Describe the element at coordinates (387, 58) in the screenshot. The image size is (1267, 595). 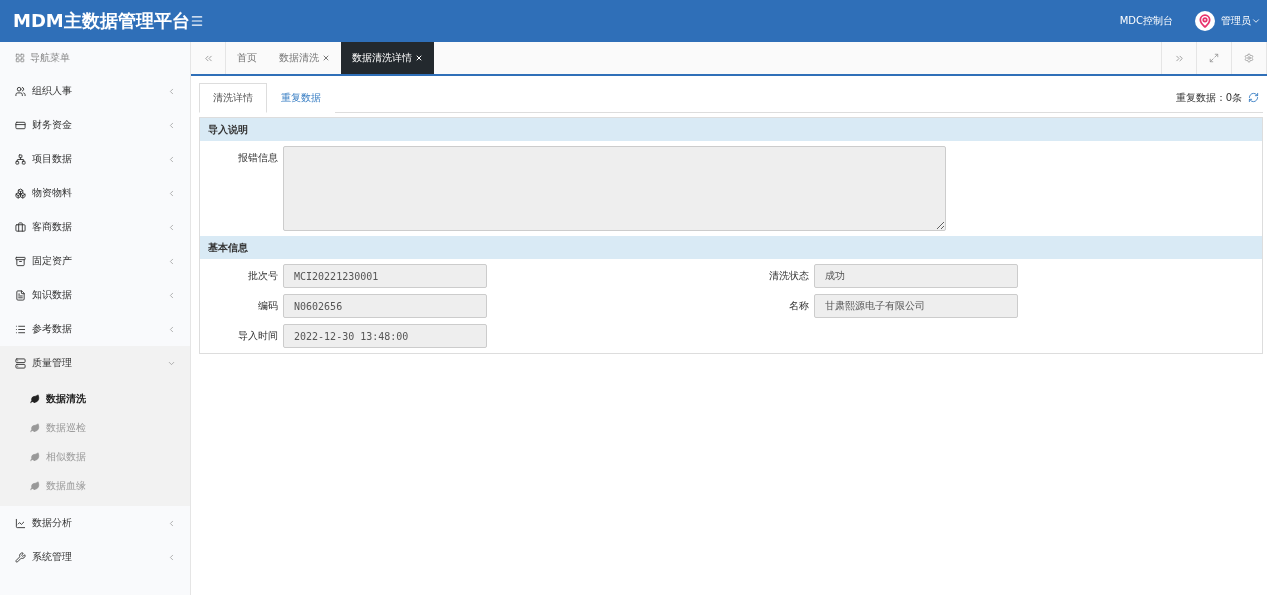
I see `page-tab: 数据清洗详情` at that location.